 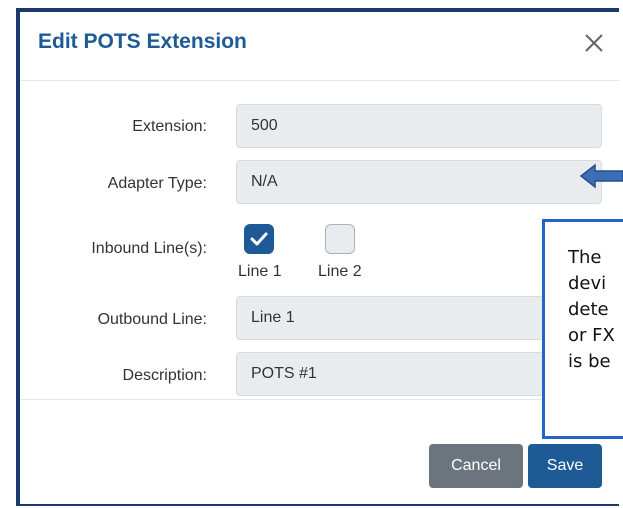 What do you see at coordinates (565, 466) in the screenshot?
I see `save-button: Save` at bounding box center [565, 466].